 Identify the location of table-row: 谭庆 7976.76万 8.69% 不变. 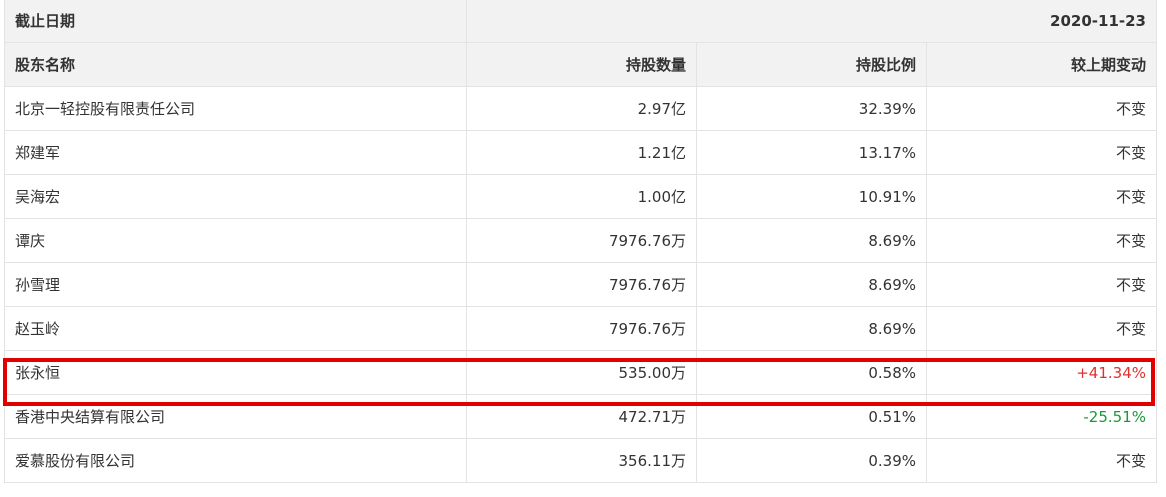
(580, 240).